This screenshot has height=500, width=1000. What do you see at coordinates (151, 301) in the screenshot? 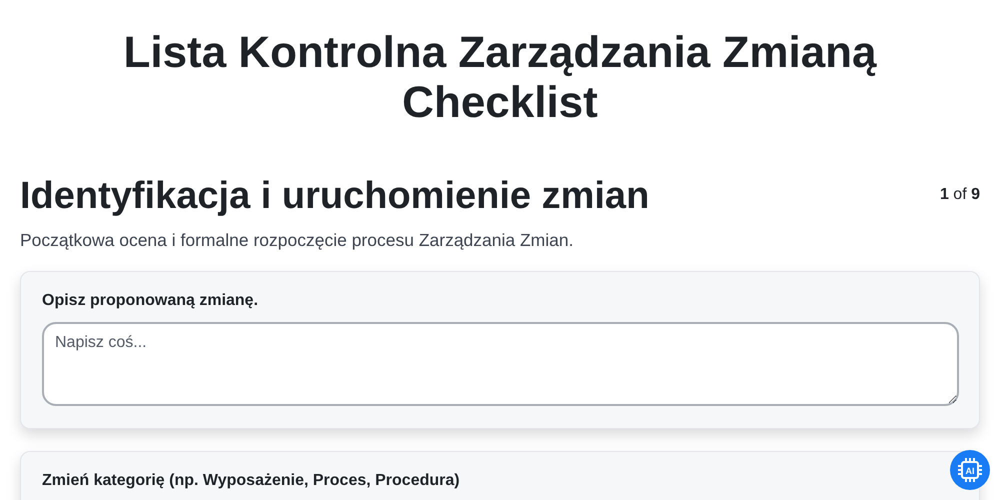
I see `question-label: Opisz proponowaną zmianę.` at bounding box center [151, 301].